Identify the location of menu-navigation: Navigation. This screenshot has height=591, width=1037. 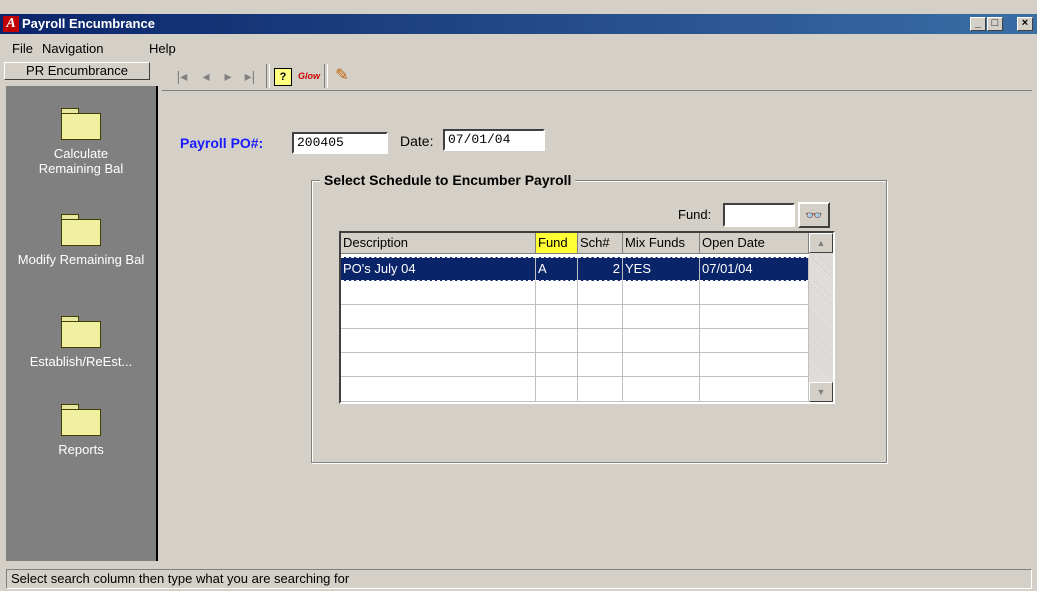
(72, 48).